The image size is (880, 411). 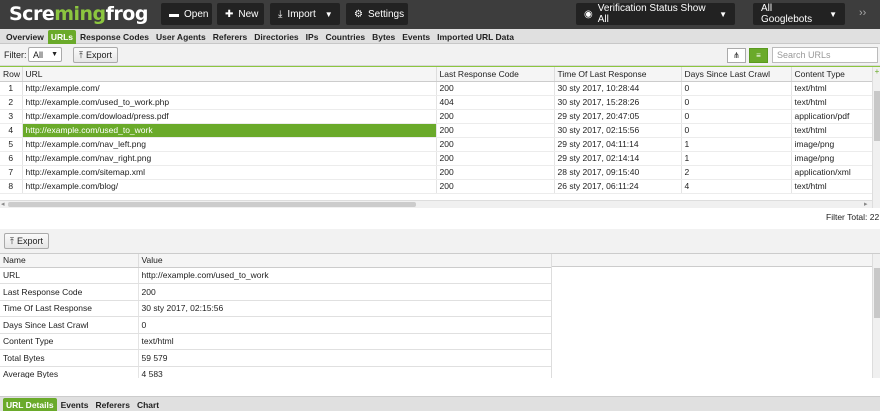 I want to click on detail-vertical-scrollbar, so click(x=876, y=316).